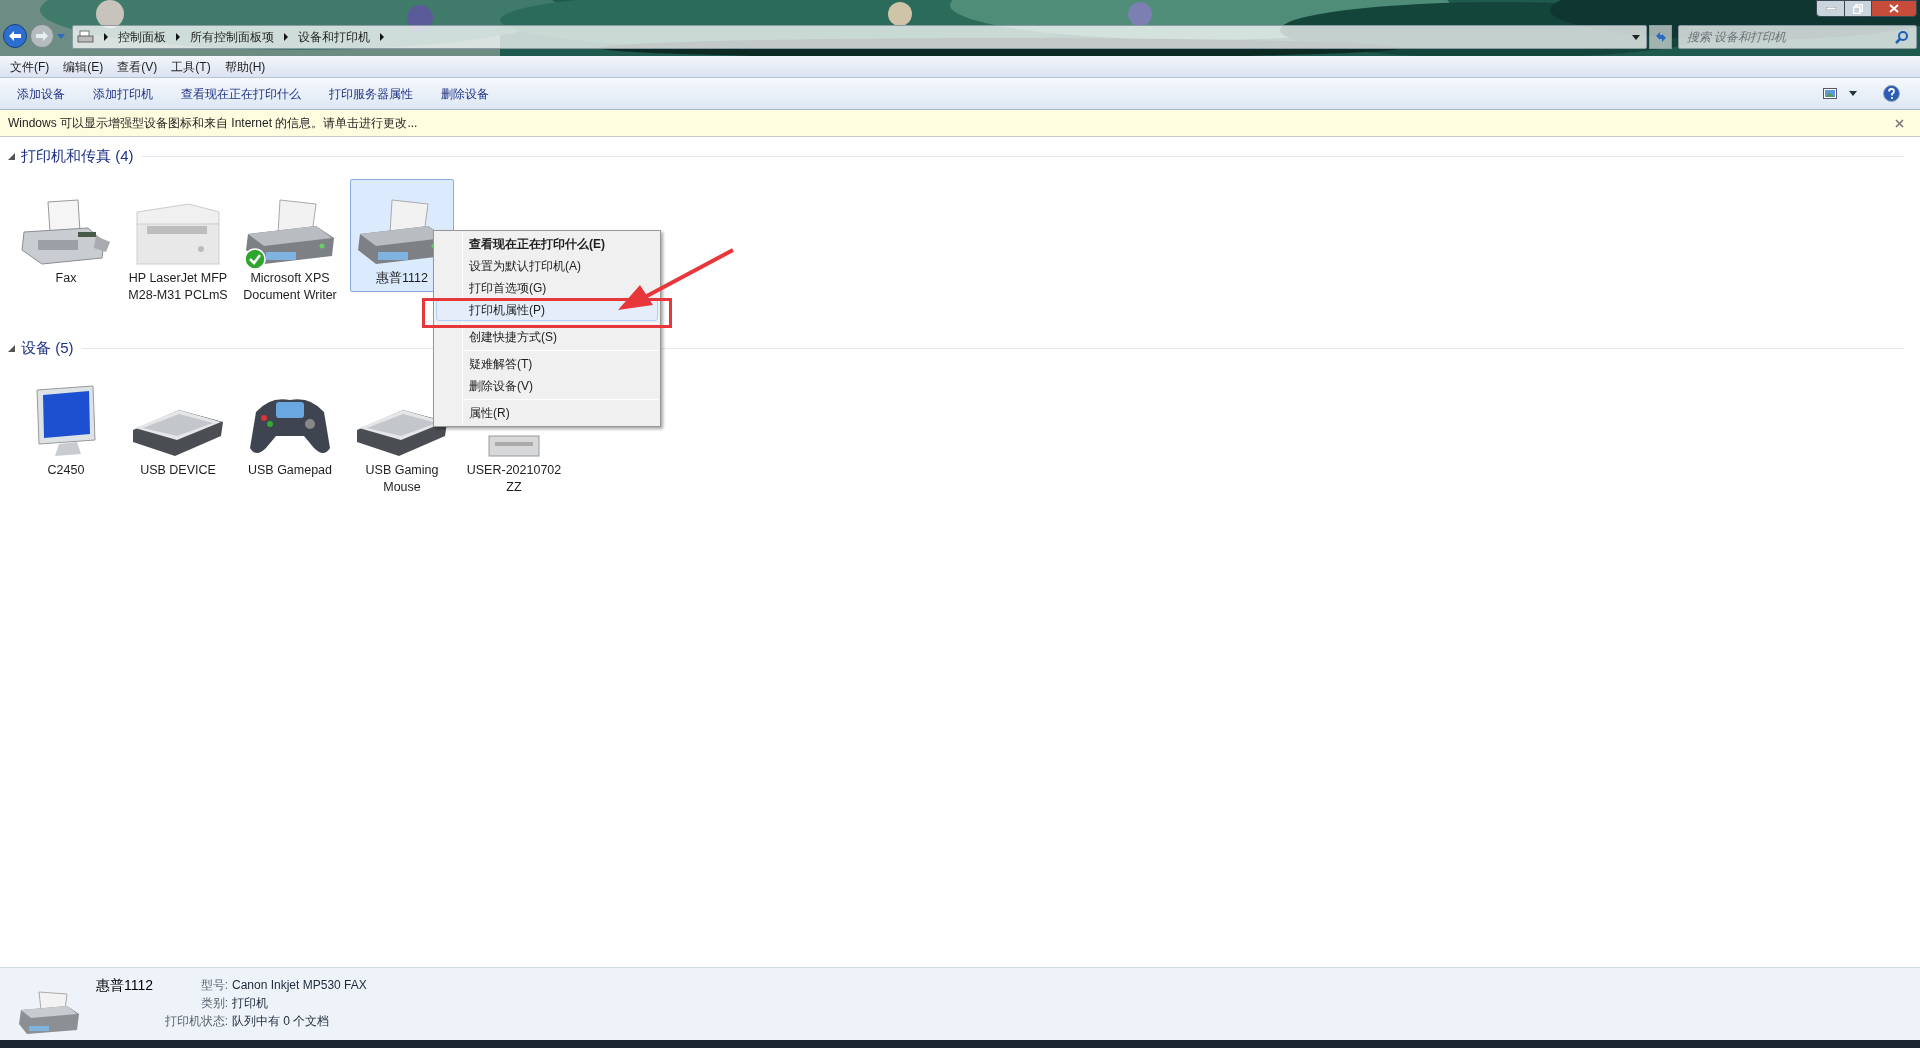 The image size is (1920, 1048). What do you see at coordinates (178, 433) in the screenshot?
I see `keyboard-icon` at bounding box center [178, 433].